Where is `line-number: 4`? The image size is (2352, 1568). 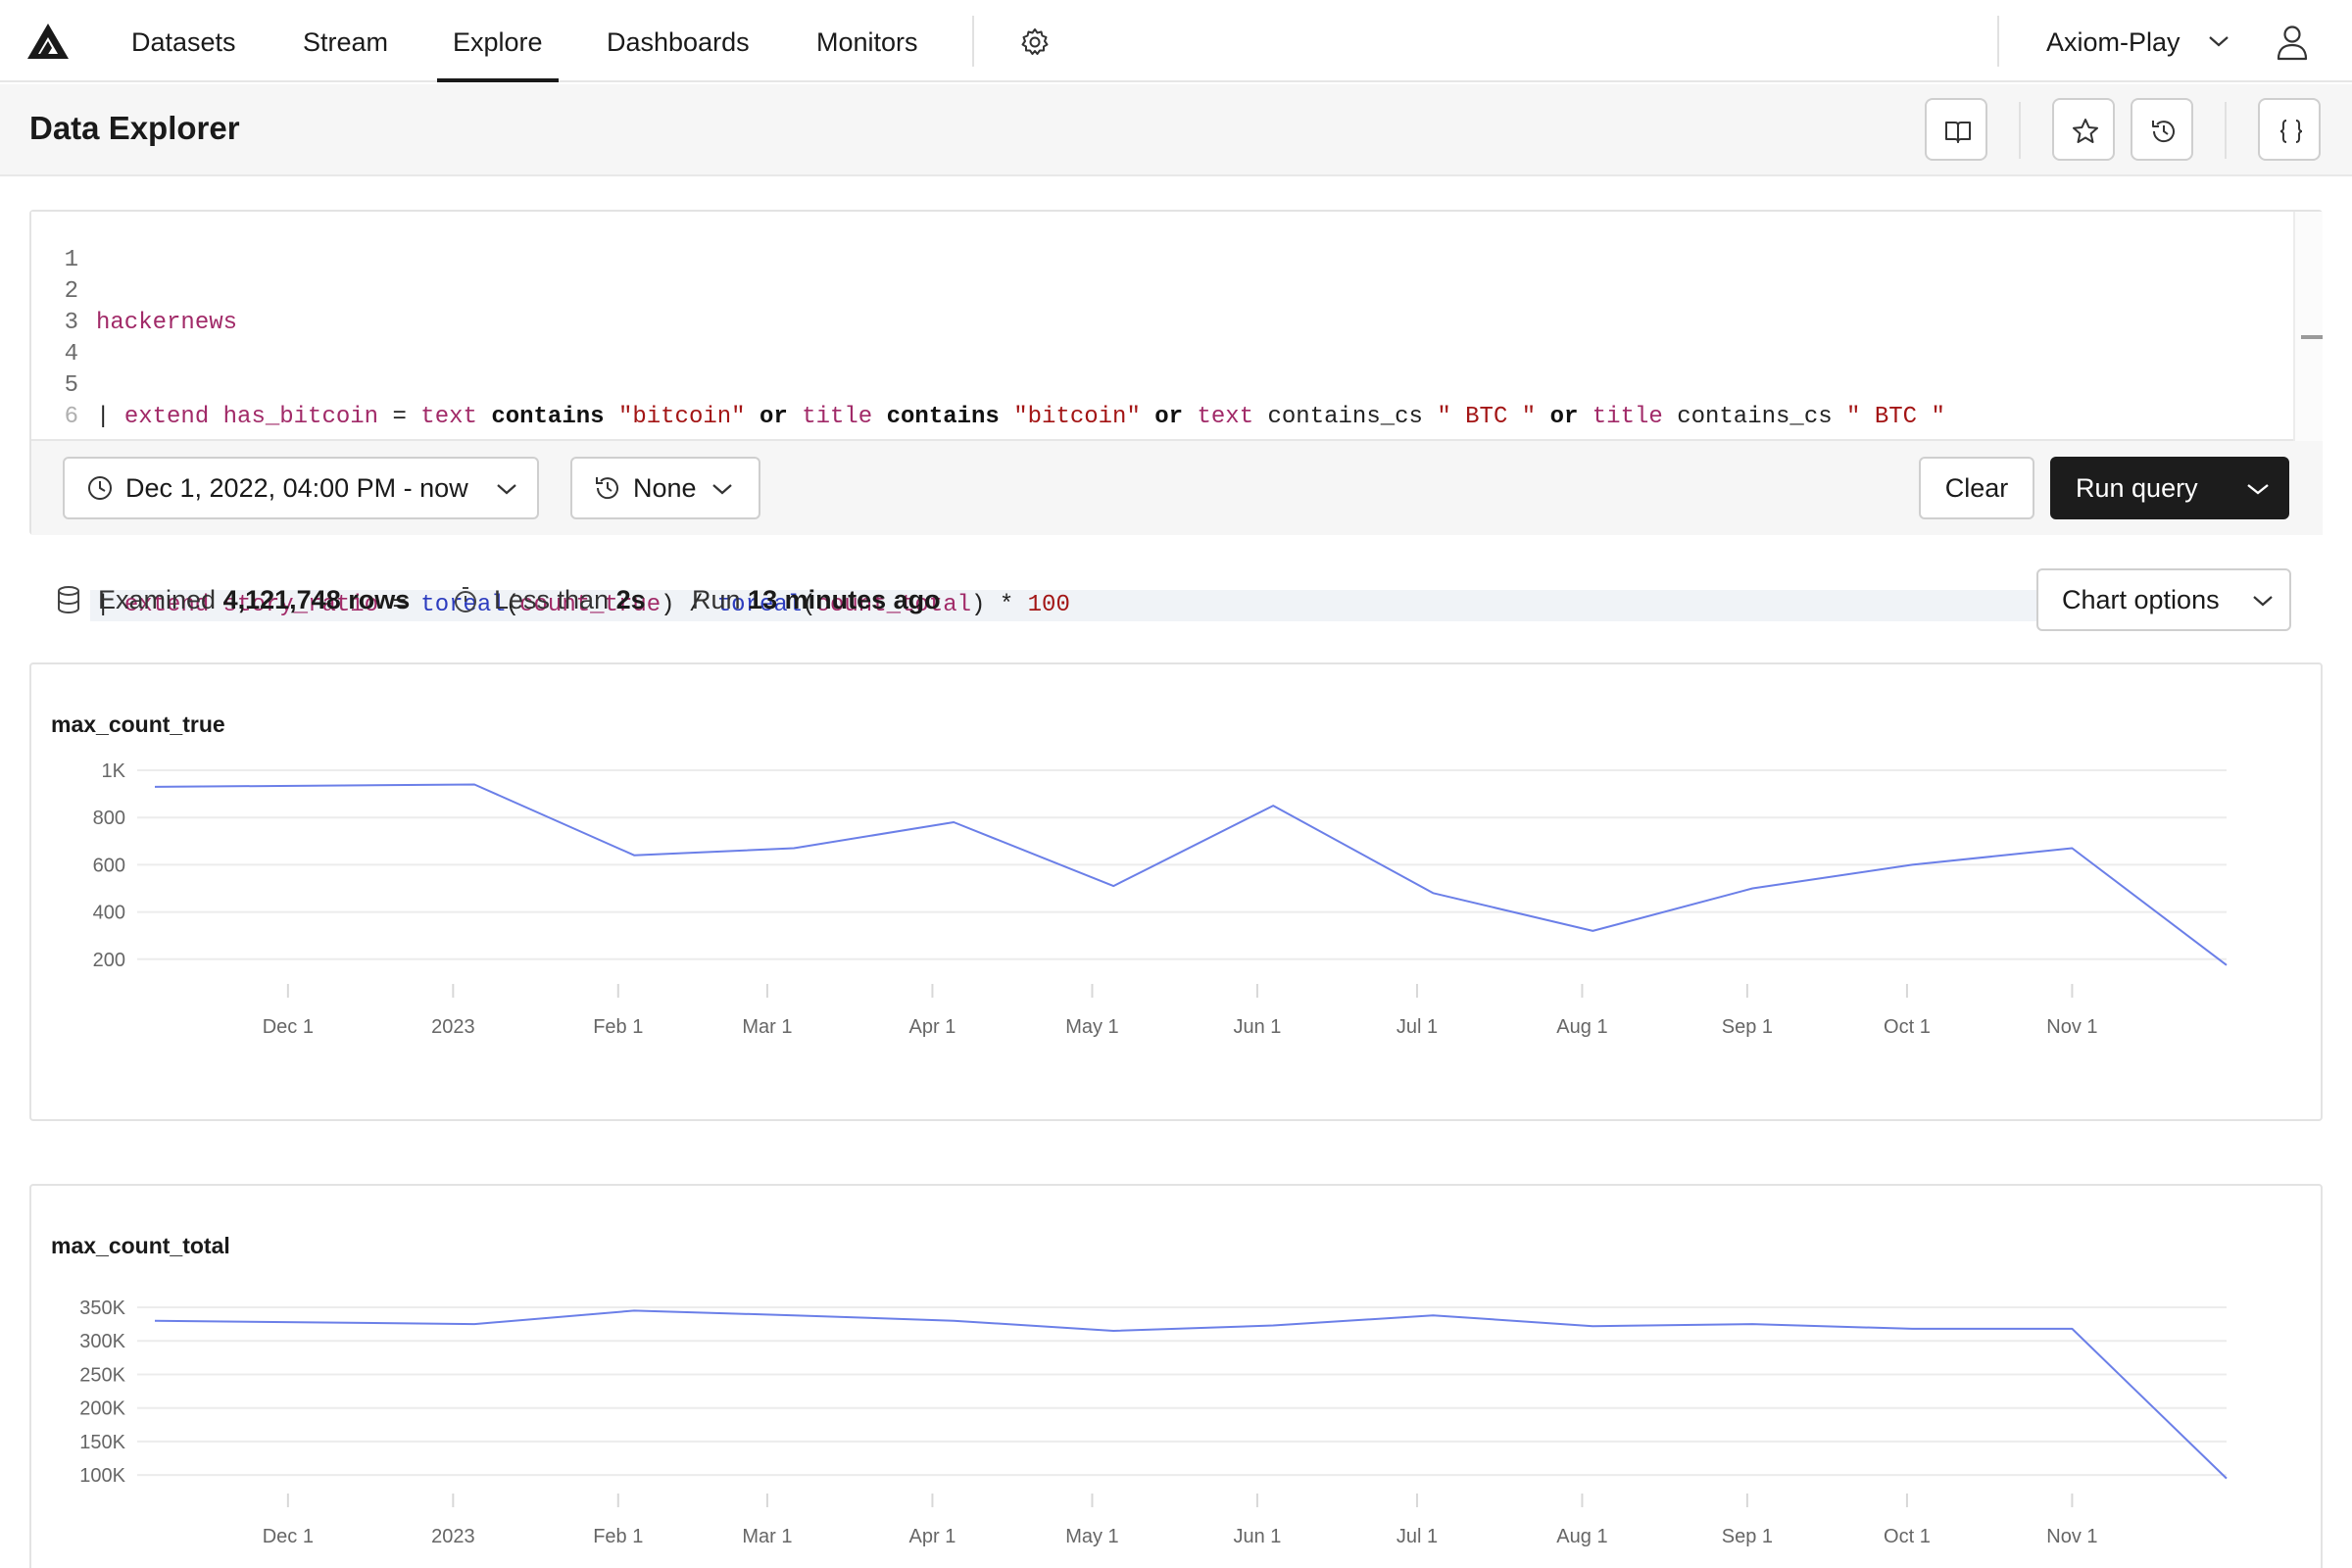
line-number: 4 is located at coordinates (71, 354).